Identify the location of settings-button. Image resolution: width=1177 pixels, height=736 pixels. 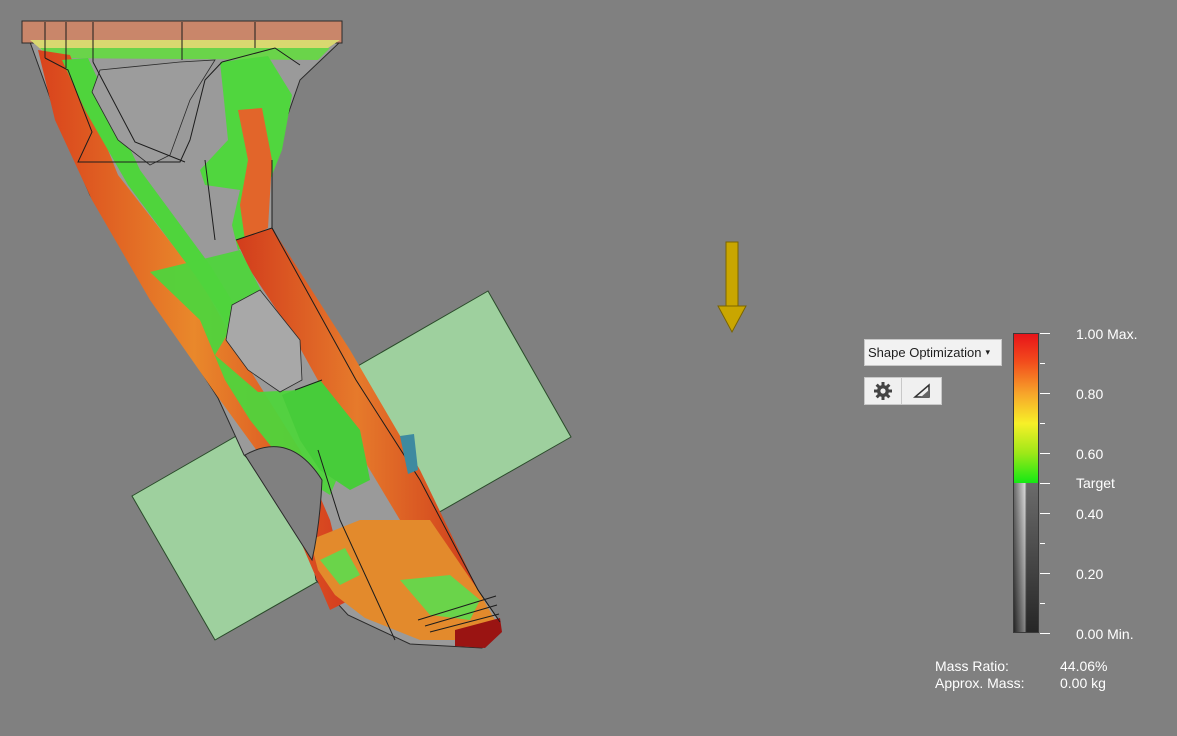
(883, 391).